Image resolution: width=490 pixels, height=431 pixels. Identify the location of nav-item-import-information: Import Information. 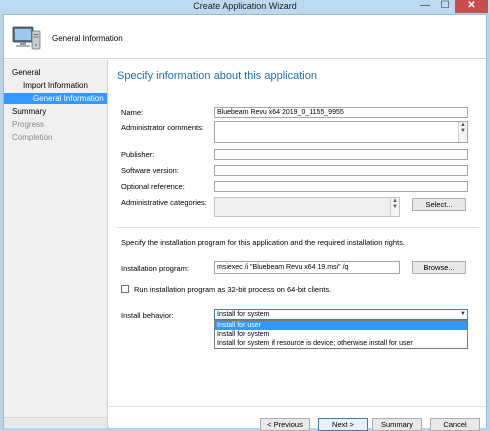
(55, 85).